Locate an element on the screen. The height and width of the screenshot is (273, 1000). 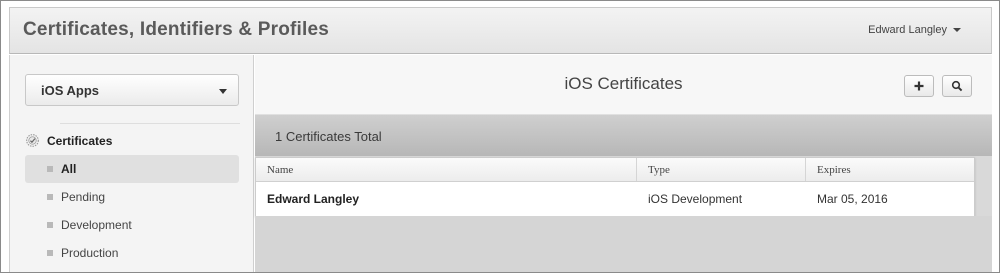
search-button is located at coordinates (957, 86).